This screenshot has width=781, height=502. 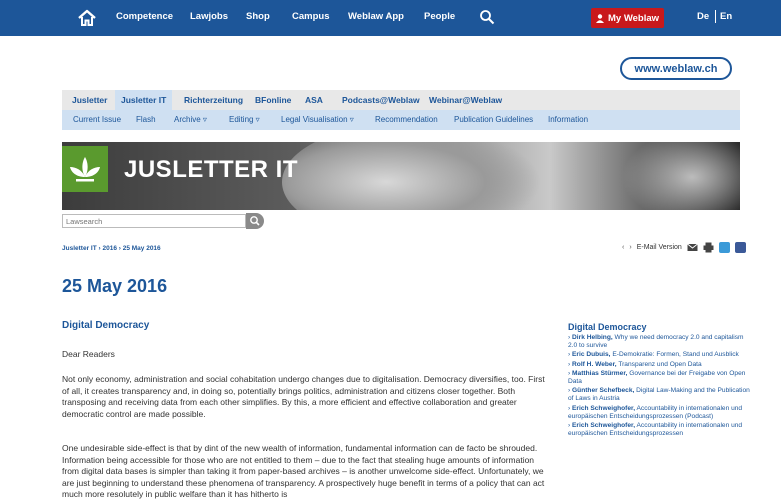 What do you see at coordinates (381, 100) in the screenshot?
I see `tab-podcasts: Podcasts@Weblaw` at bounding box center [381, 100].